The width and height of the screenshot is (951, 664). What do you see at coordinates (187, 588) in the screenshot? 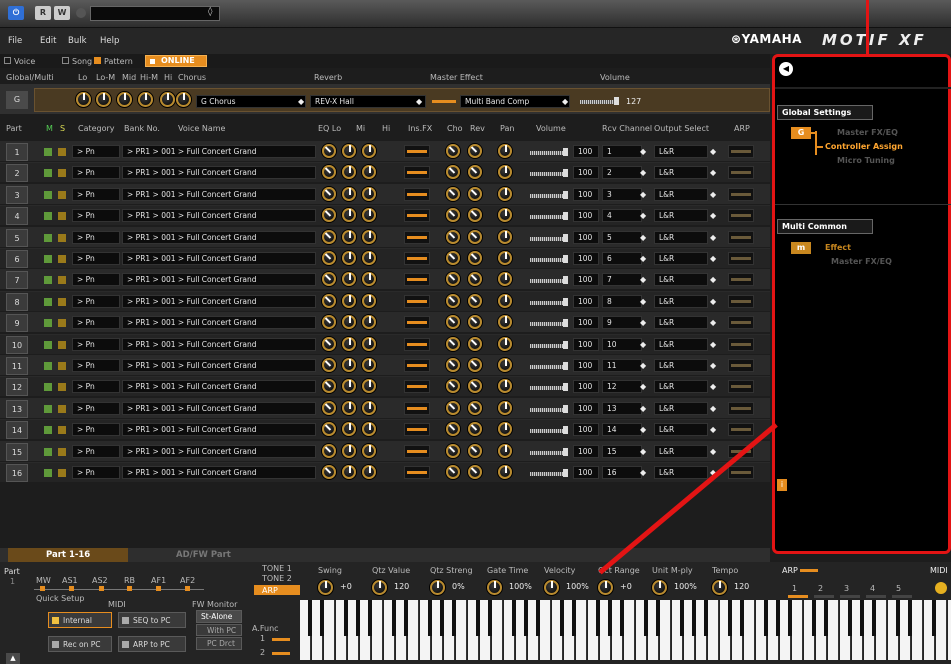
I see `src-marker-af2` at bounding box center [187, 588].